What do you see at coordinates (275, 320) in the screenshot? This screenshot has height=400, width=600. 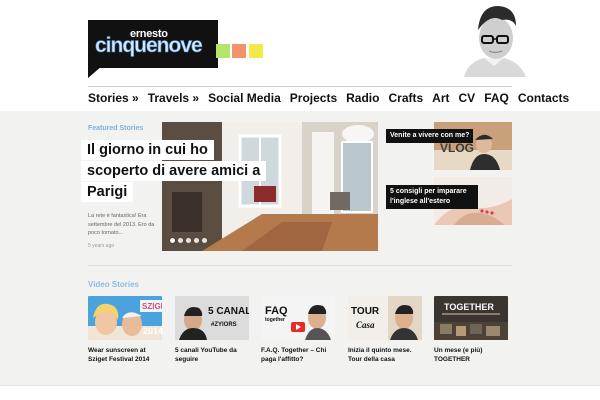 I see `svg-text: together` at bounding box center [275, 320].